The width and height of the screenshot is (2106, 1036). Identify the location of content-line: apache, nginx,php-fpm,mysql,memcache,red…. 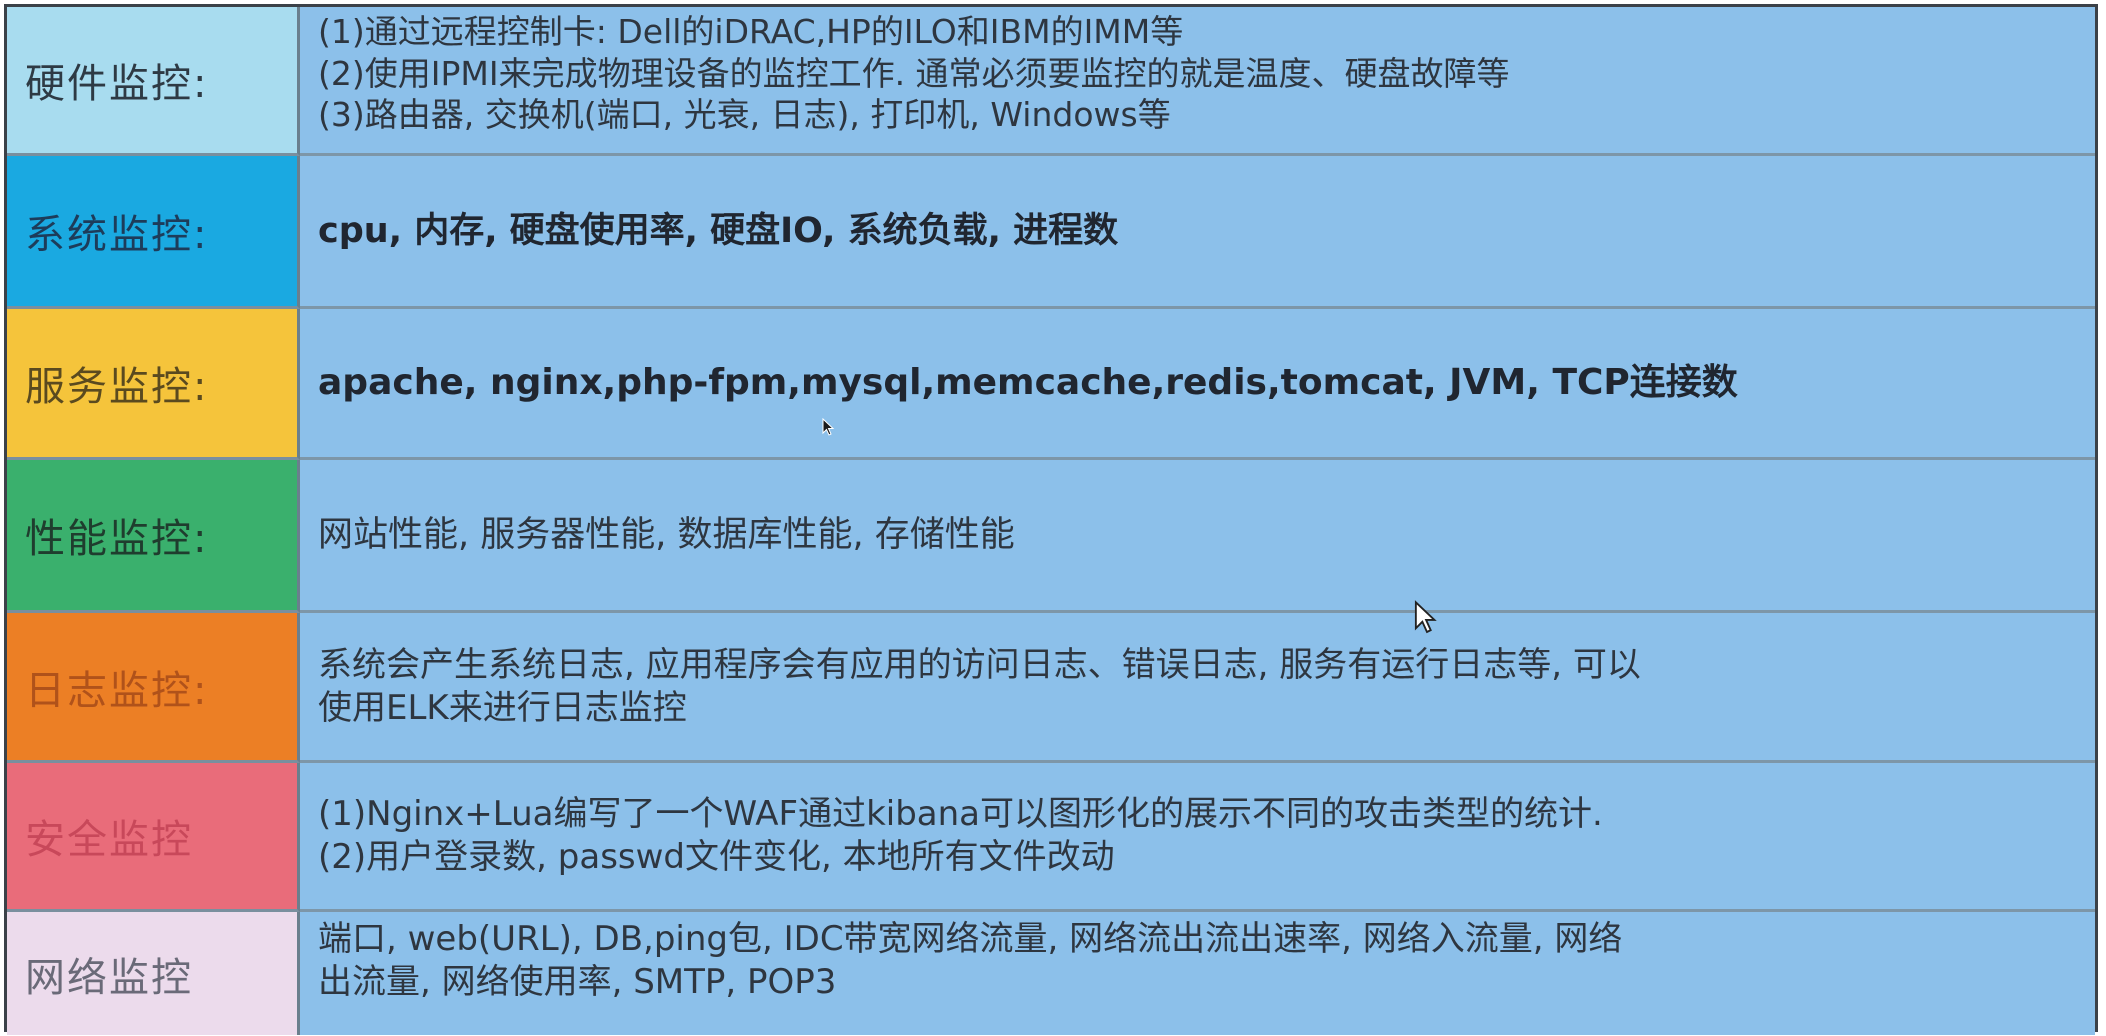
(1028, 383).